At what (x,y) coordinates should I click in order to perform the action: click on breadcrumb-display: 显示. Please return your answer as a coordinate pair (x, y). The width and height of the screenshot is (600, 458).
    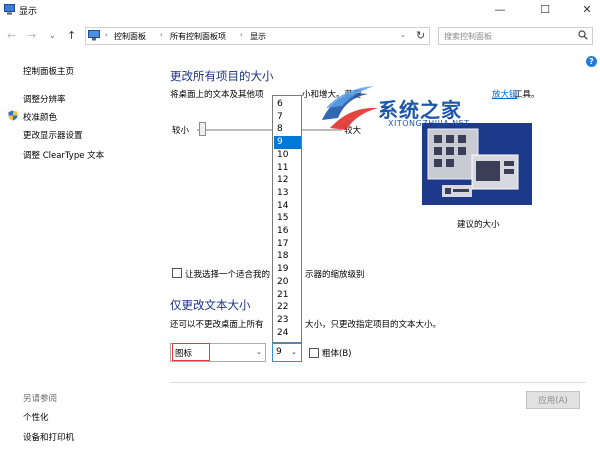
    Looking at the image, I should click on (258, 36).